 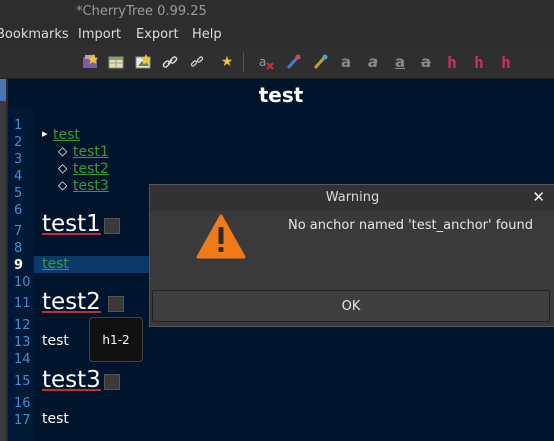 I want to click on tree-selection-indicator, so click(x=3, y=90).